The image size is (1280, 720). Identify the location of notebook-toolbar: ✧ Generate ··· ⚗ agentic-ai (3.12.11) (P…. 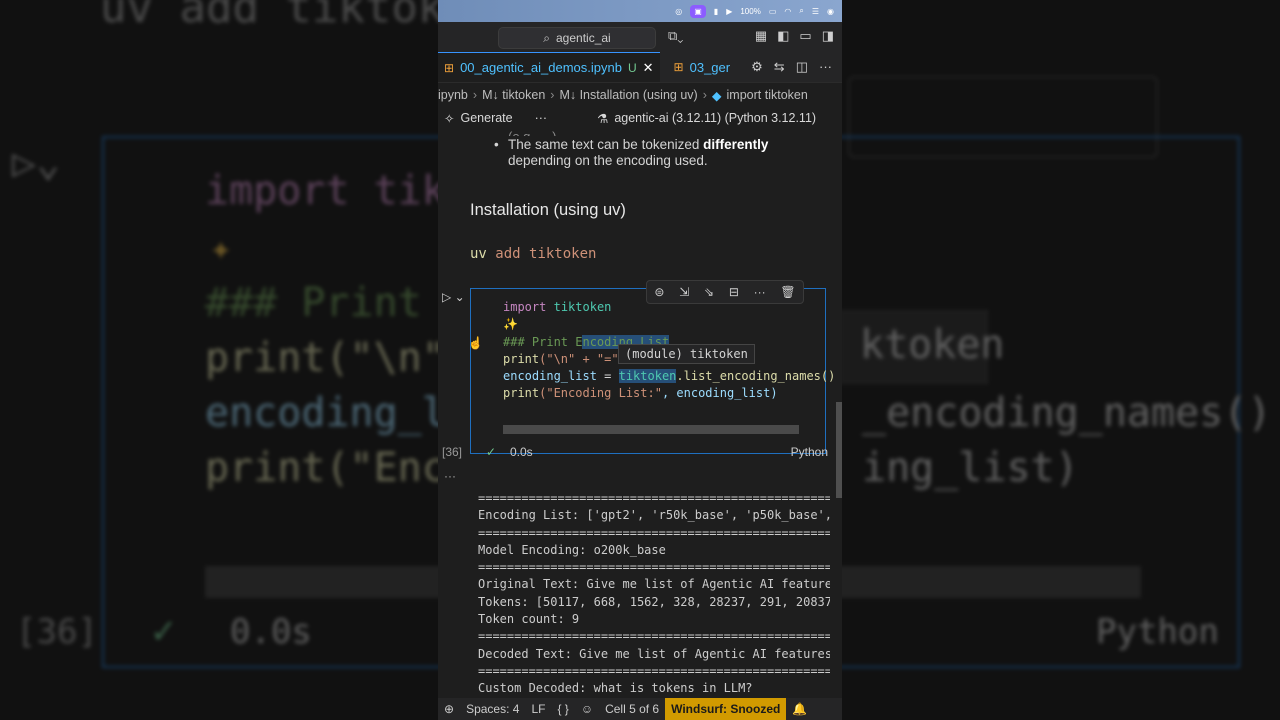
(640, 118).